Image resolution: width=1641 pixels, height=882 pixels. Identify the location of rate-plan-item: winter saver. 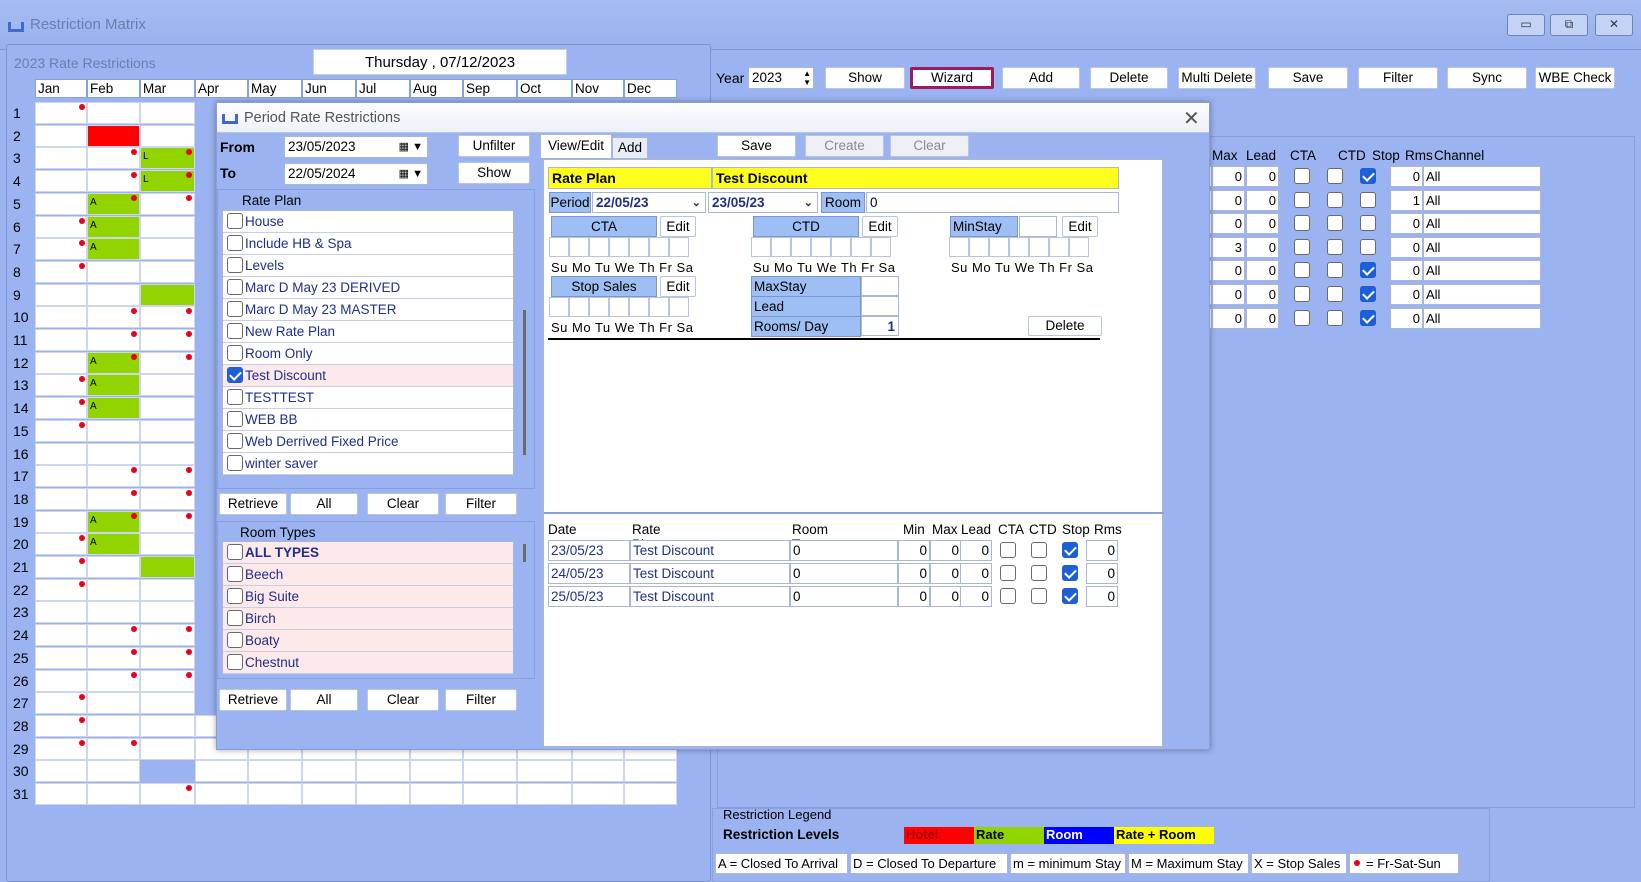
(368, 464).